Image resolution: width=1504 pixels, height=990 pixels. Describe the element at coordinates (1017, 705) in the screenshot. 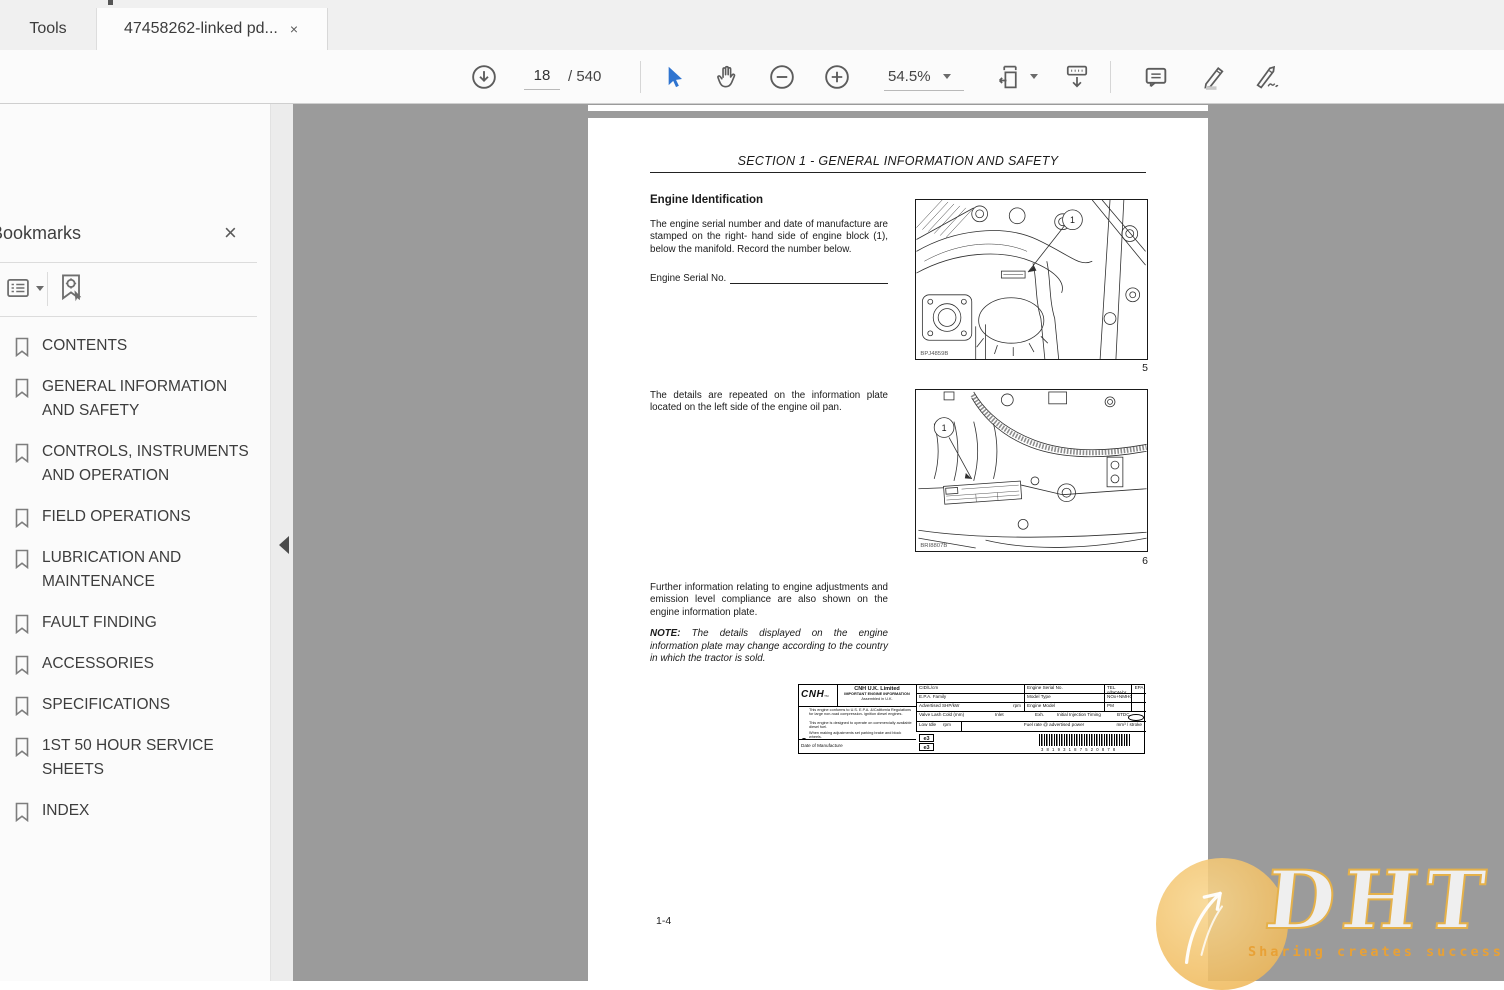

I see `plate-rpm-label: rpm` at that location.